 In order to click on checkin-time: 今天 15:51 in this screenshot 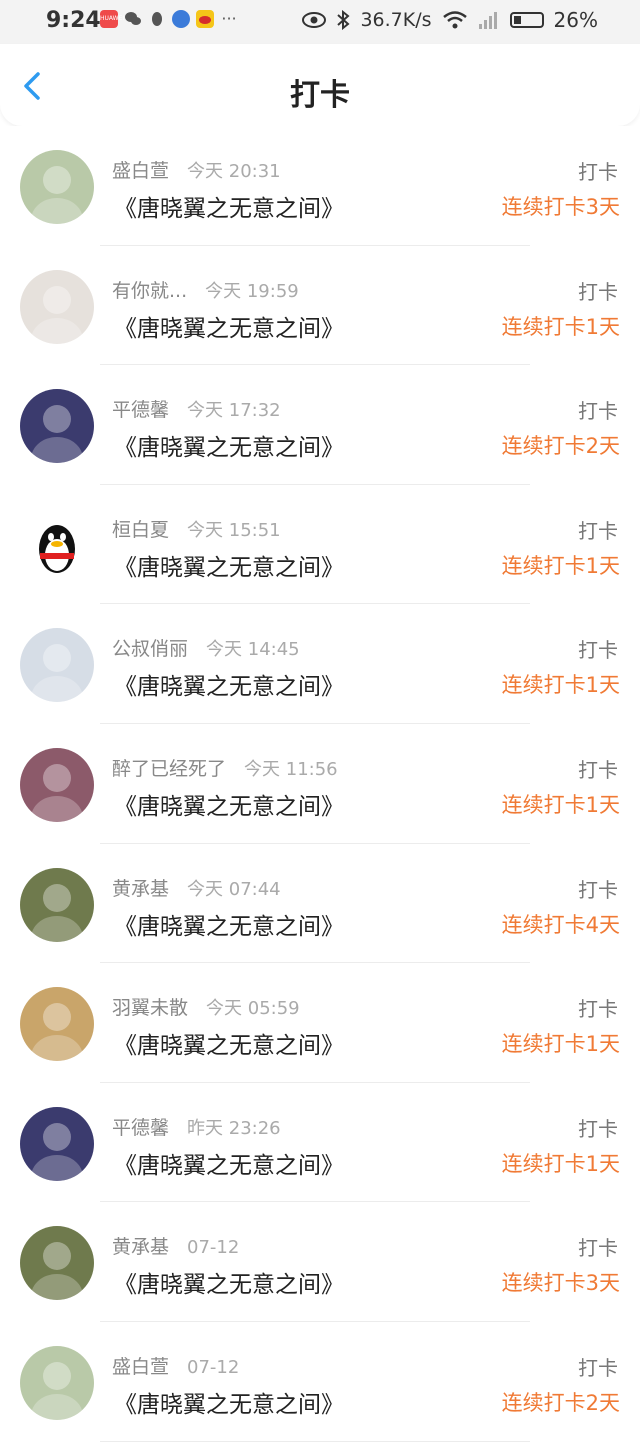, I will do `click(234, 530)`.